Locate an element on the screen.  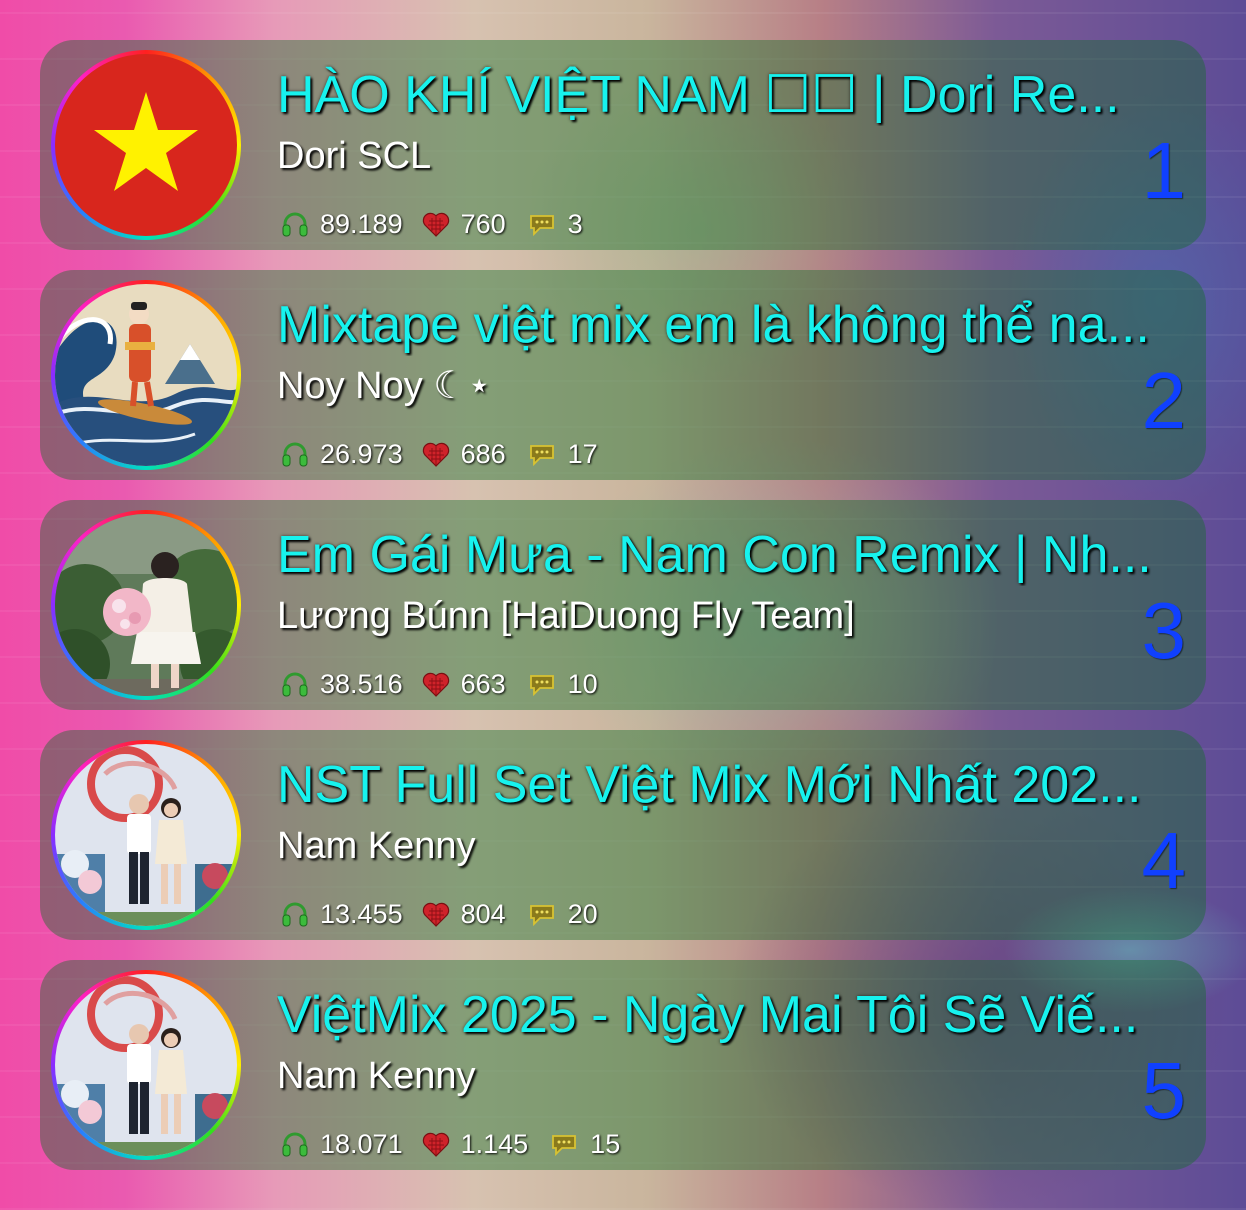
great-wave-surfer-image is located at coordinates (146, 375).